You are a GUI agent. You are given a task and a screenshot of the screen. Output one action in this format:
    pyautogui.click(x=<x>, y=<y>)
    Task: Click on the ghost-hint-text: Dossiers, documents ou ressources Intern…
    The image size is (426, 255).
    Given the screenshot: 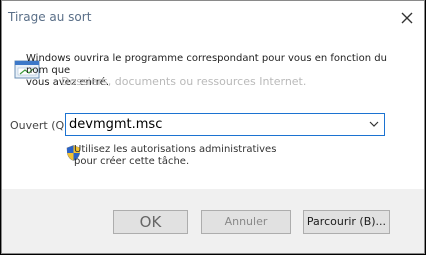 What is the action you would take?
    pyautogui.click(x=184, y=81)
    